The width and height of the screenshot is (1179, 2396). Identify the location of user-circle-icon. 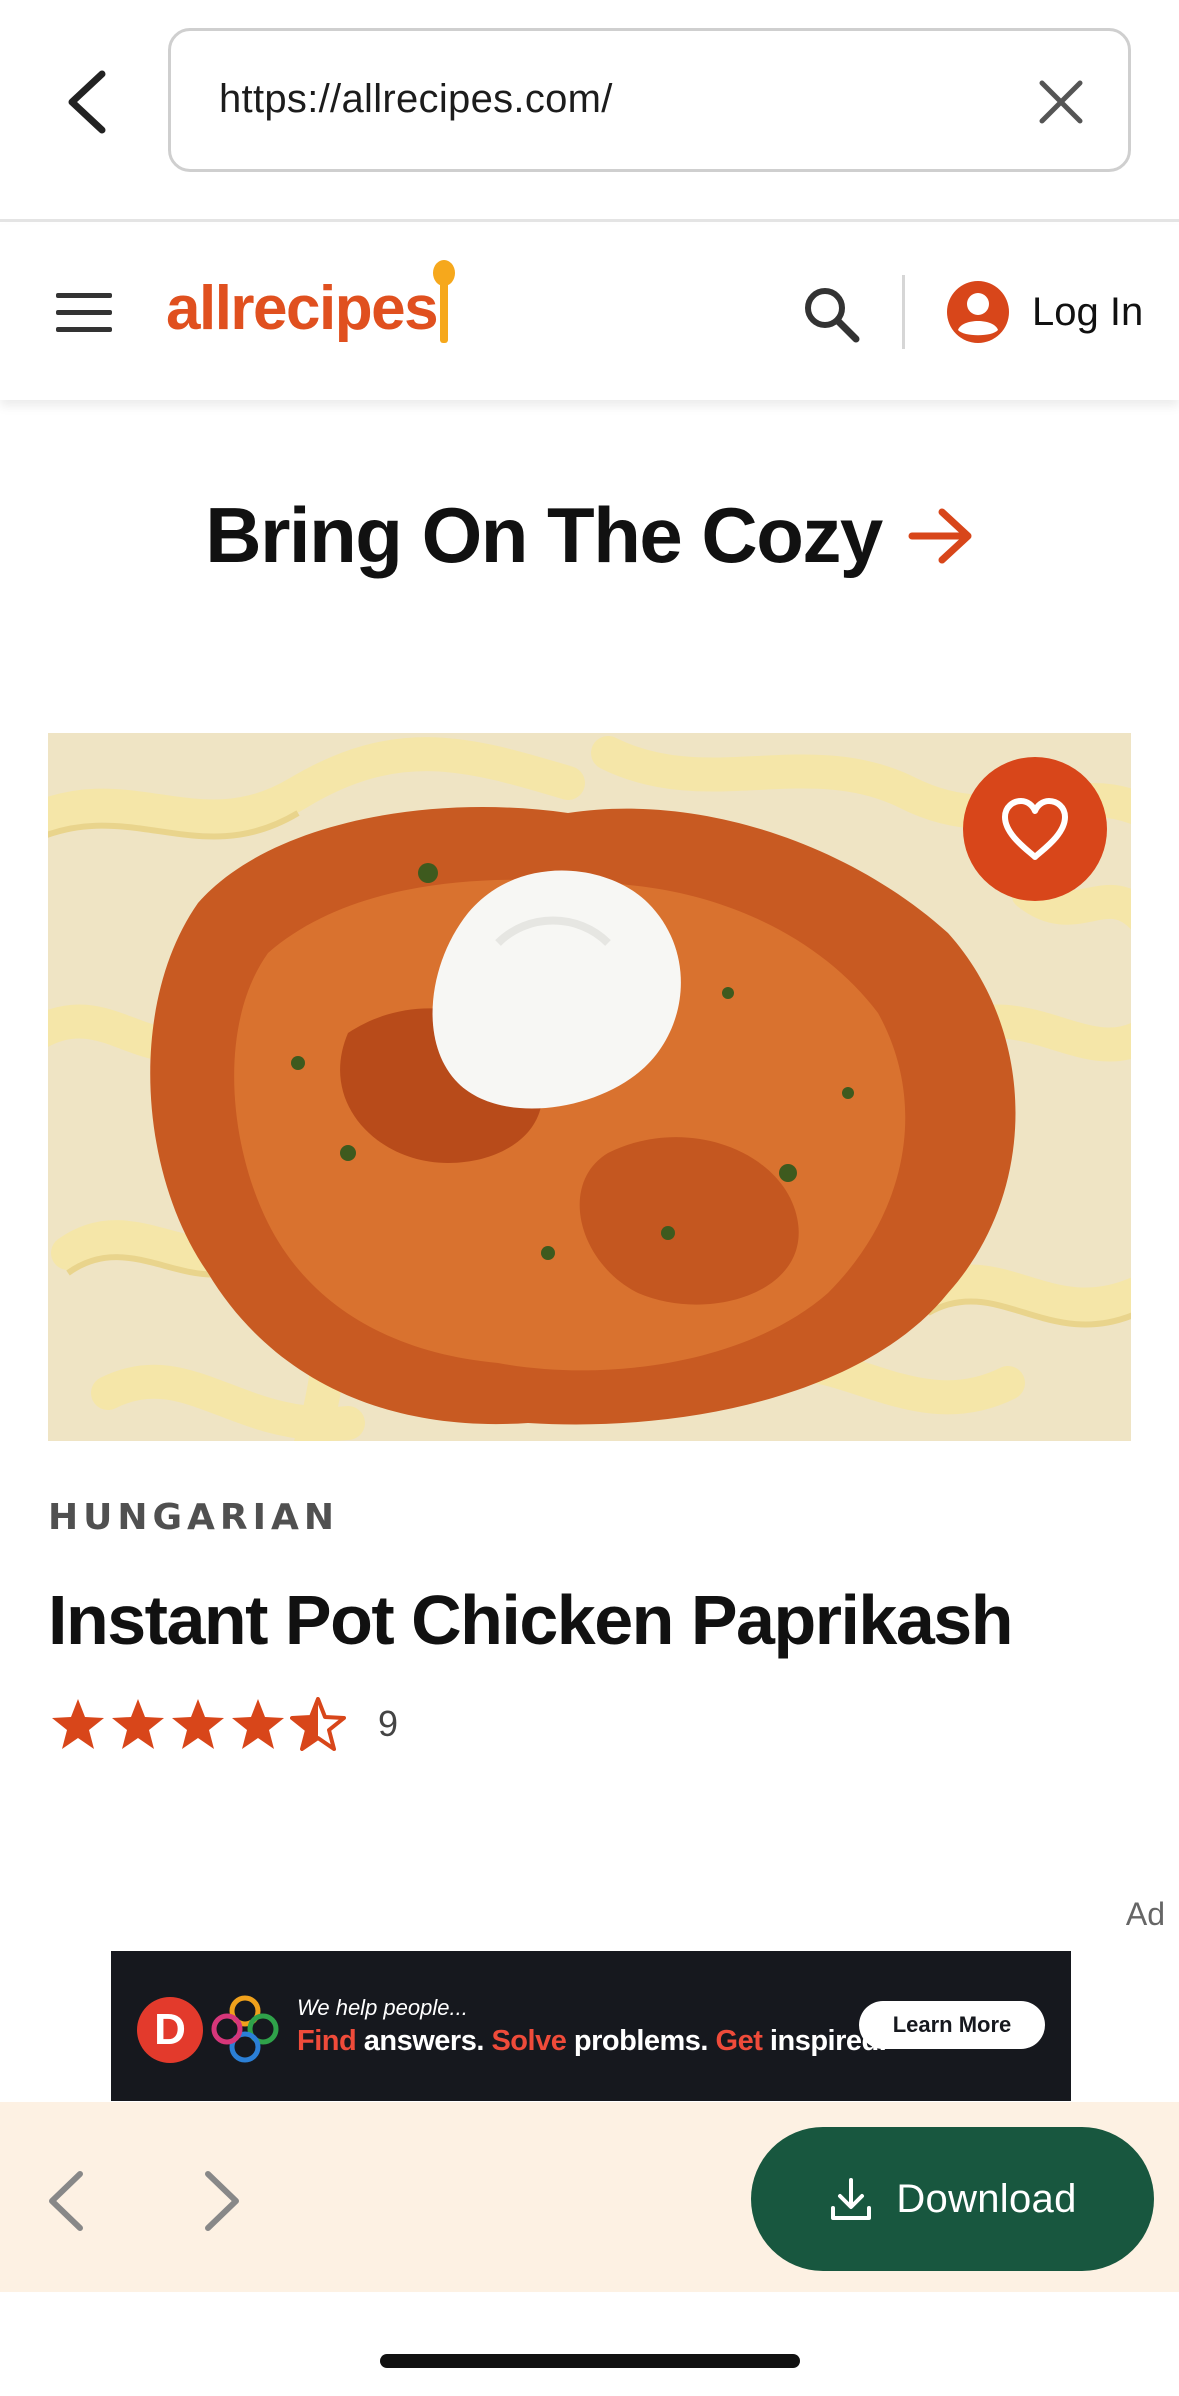
(978, 312).